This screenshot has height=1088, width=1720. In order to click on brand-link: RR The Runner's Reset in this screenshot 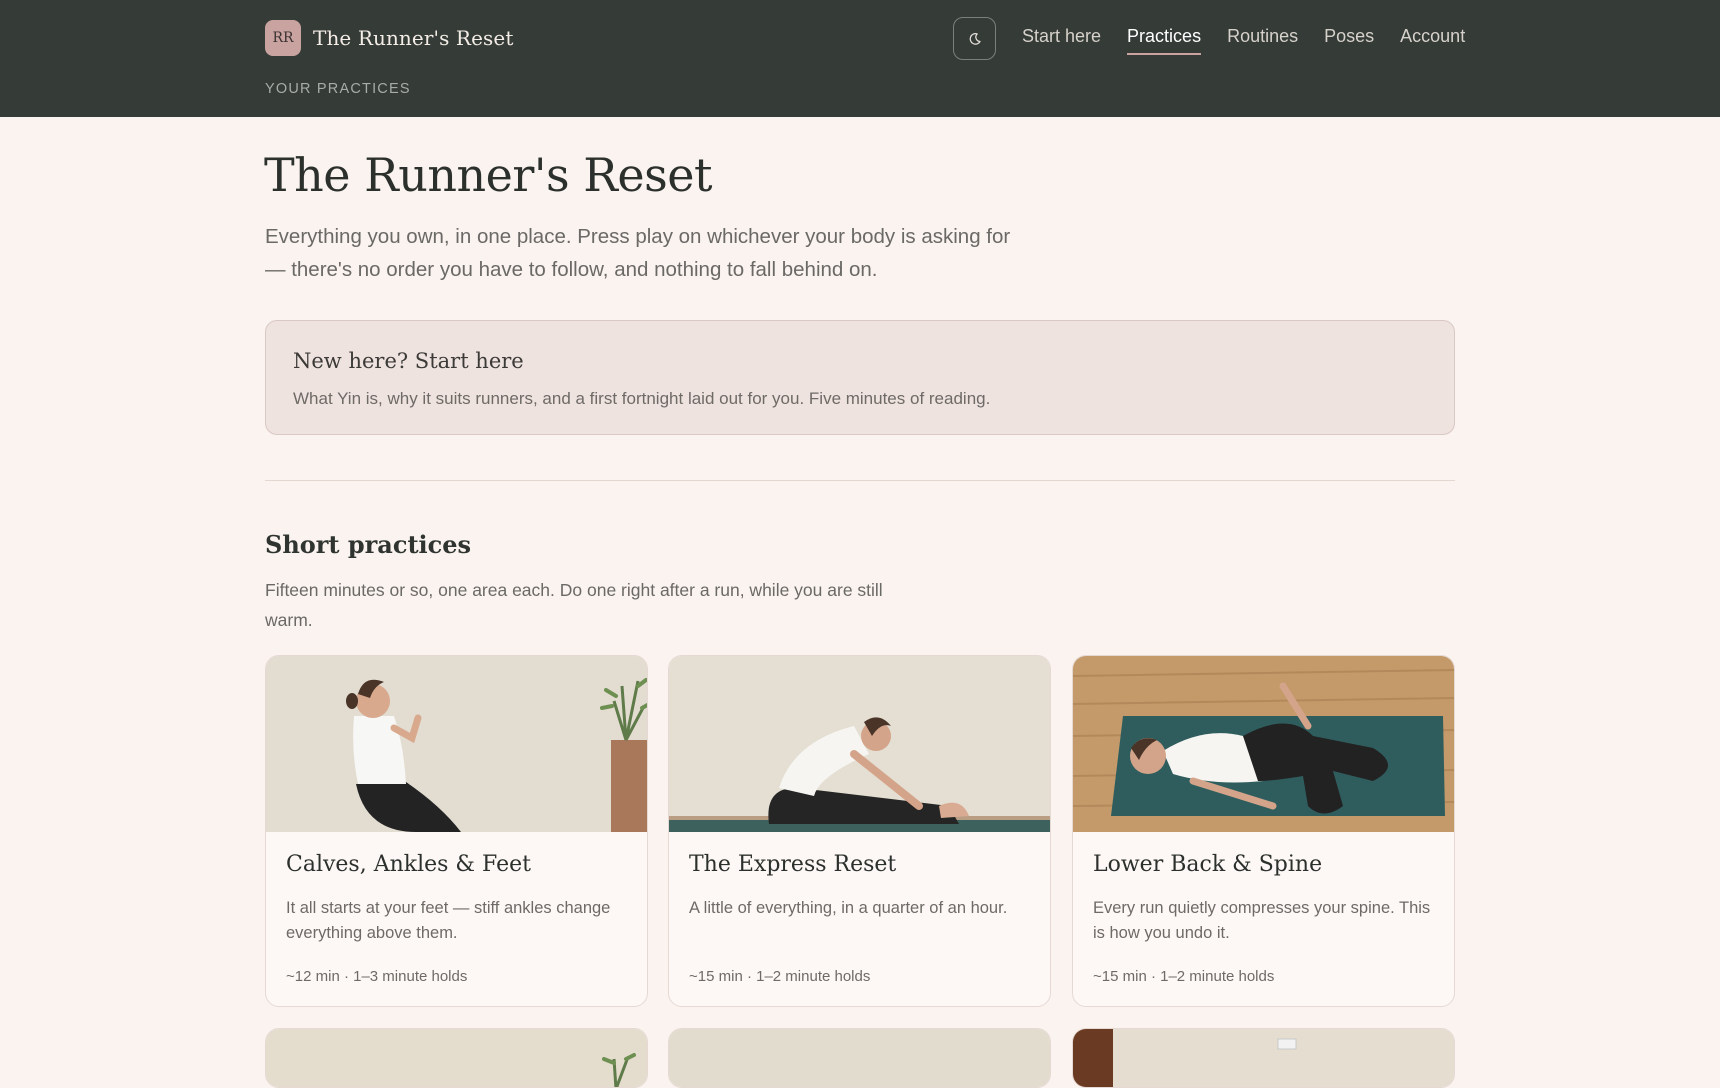, I will do `click(389, 38)`.